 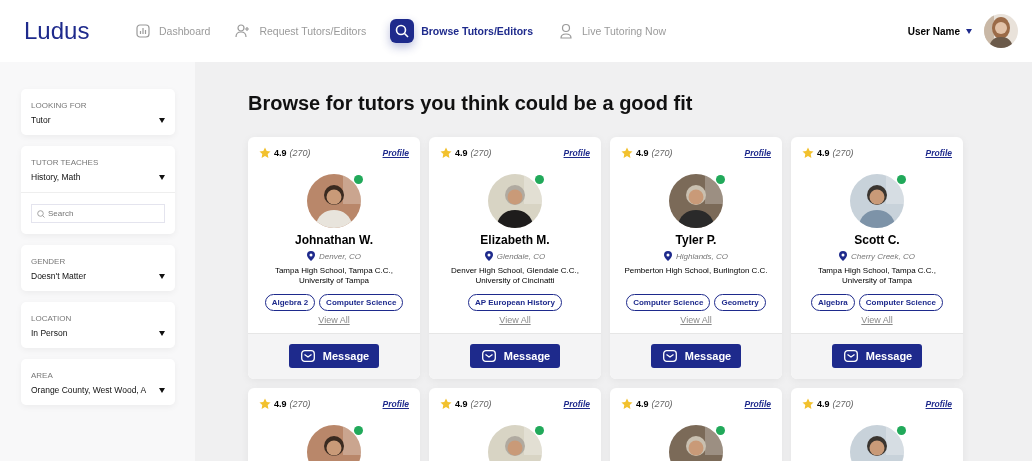 I want to click on tutor-location: Highlands, CO, so click(x=702, y=256).